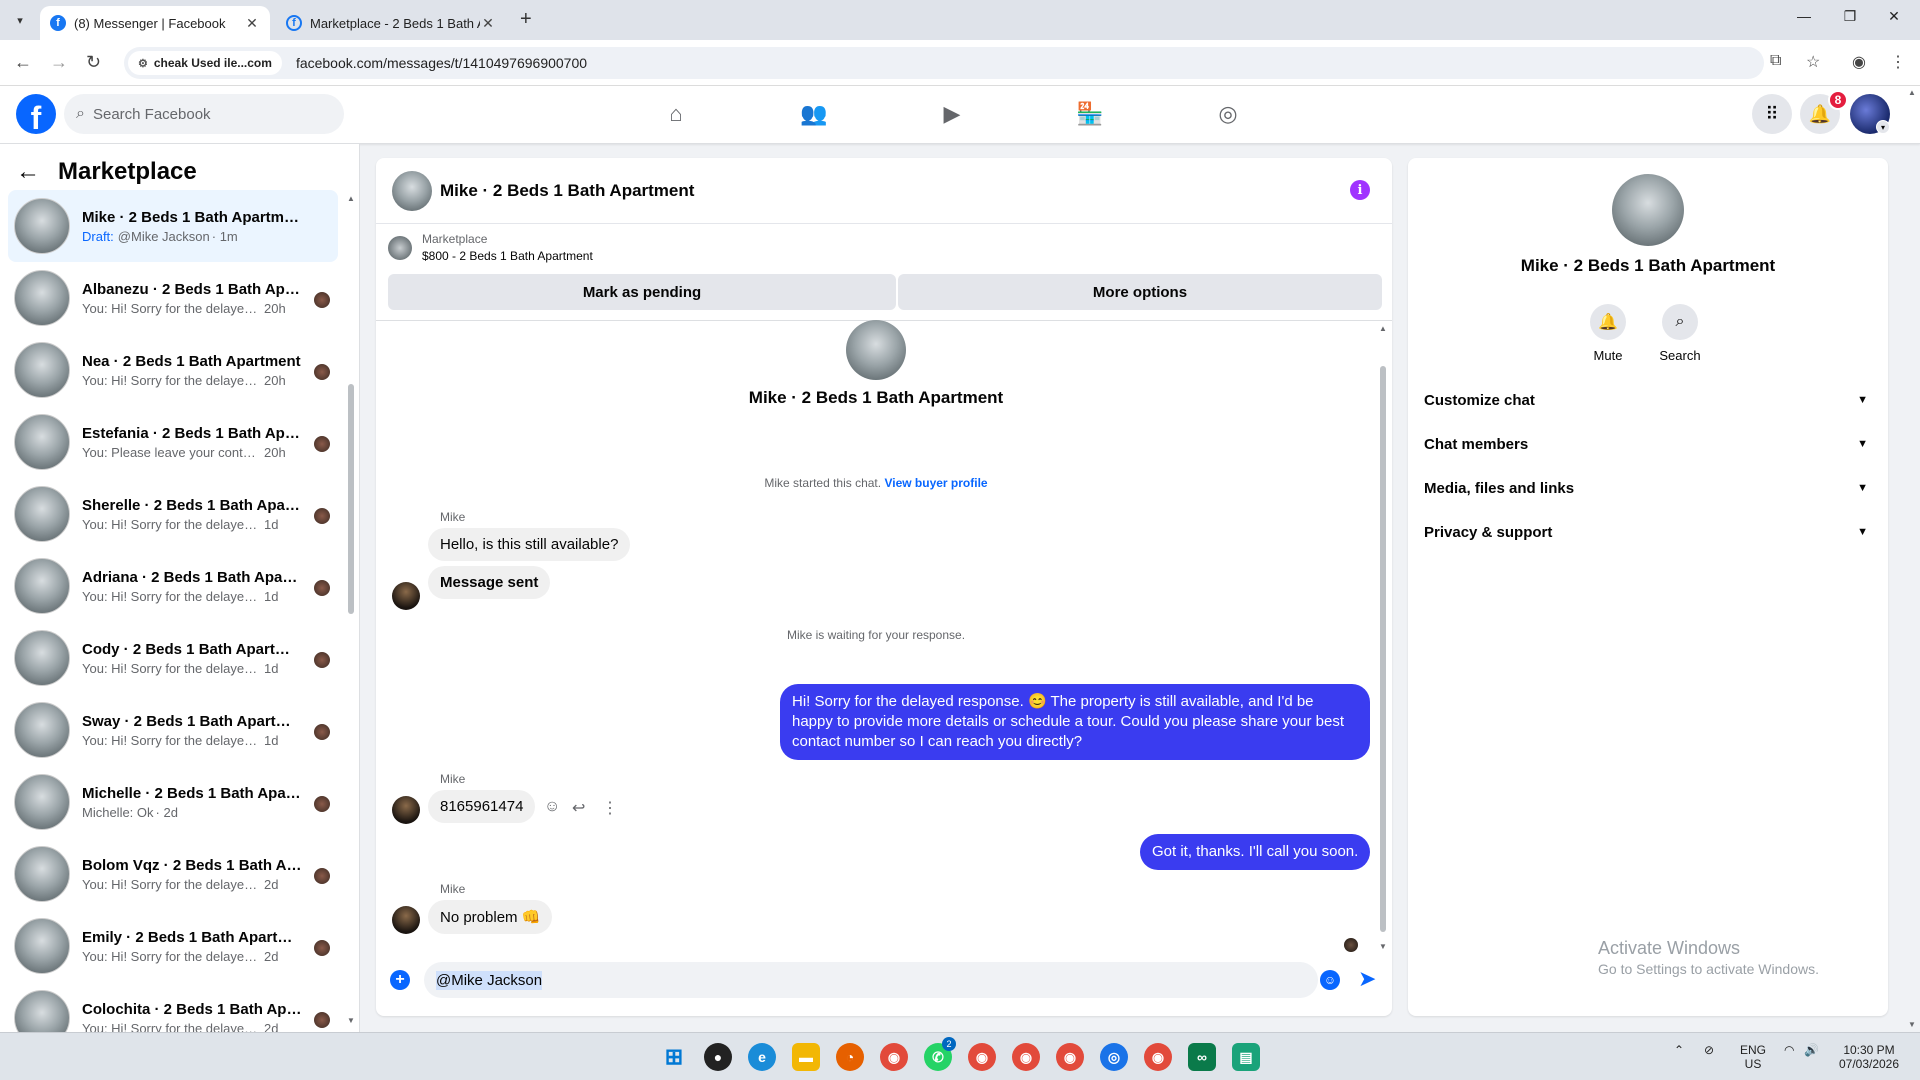  Describe the element at coordinates (400, 980) in the screenshot. I see `plus-icon: +` at that location.